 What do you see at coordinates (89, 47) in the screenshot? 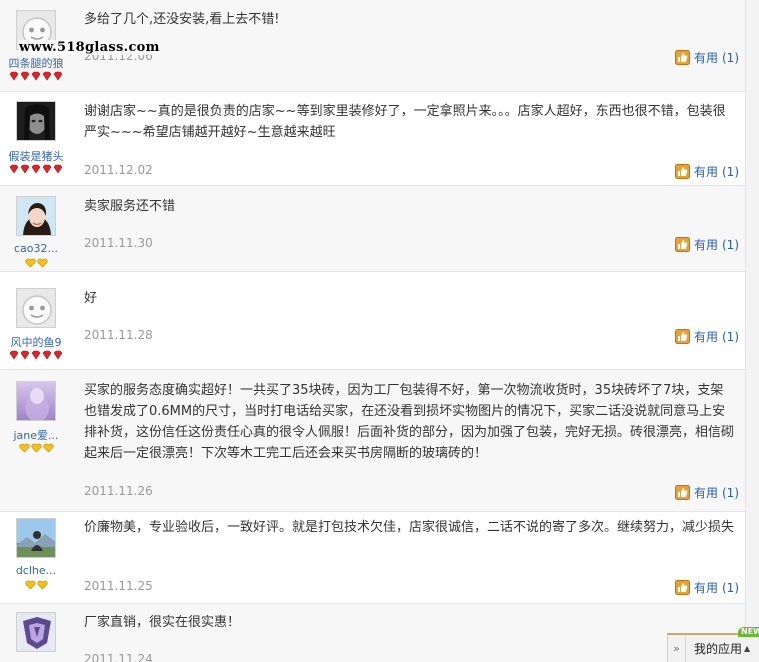
I see `watermark: www.518glass.com` at bounding box center [89, 47].